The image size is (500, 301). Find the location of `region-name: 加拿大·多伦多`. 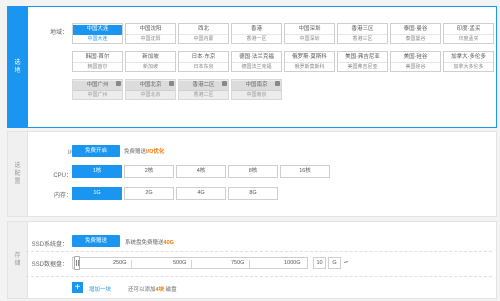

region-name: 加拿大·多伦多 is located at coordinates (468, 58).